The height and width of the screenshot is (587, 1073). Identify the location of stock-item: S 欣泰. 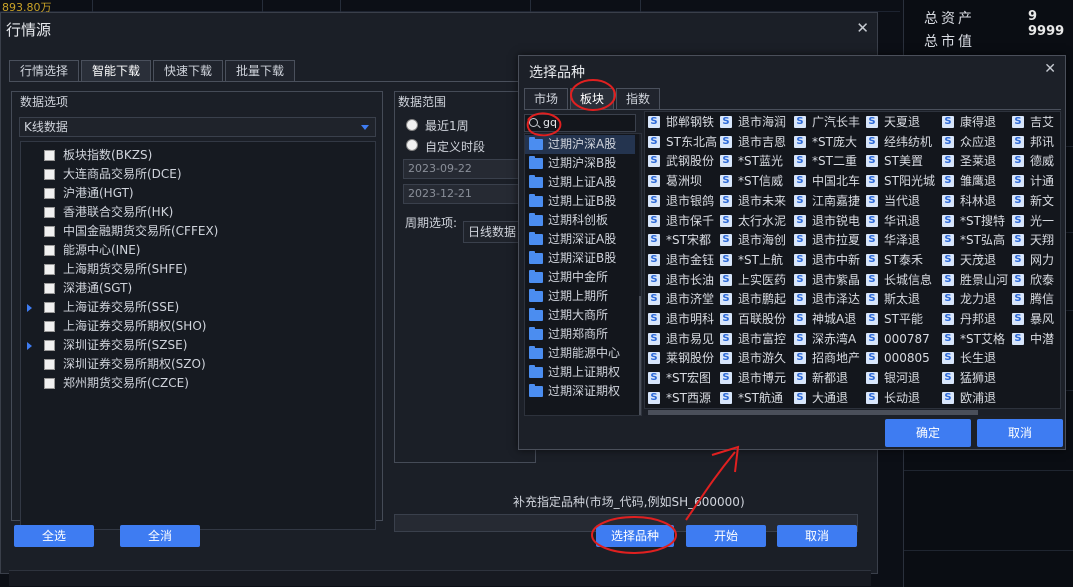
(1034, 280).